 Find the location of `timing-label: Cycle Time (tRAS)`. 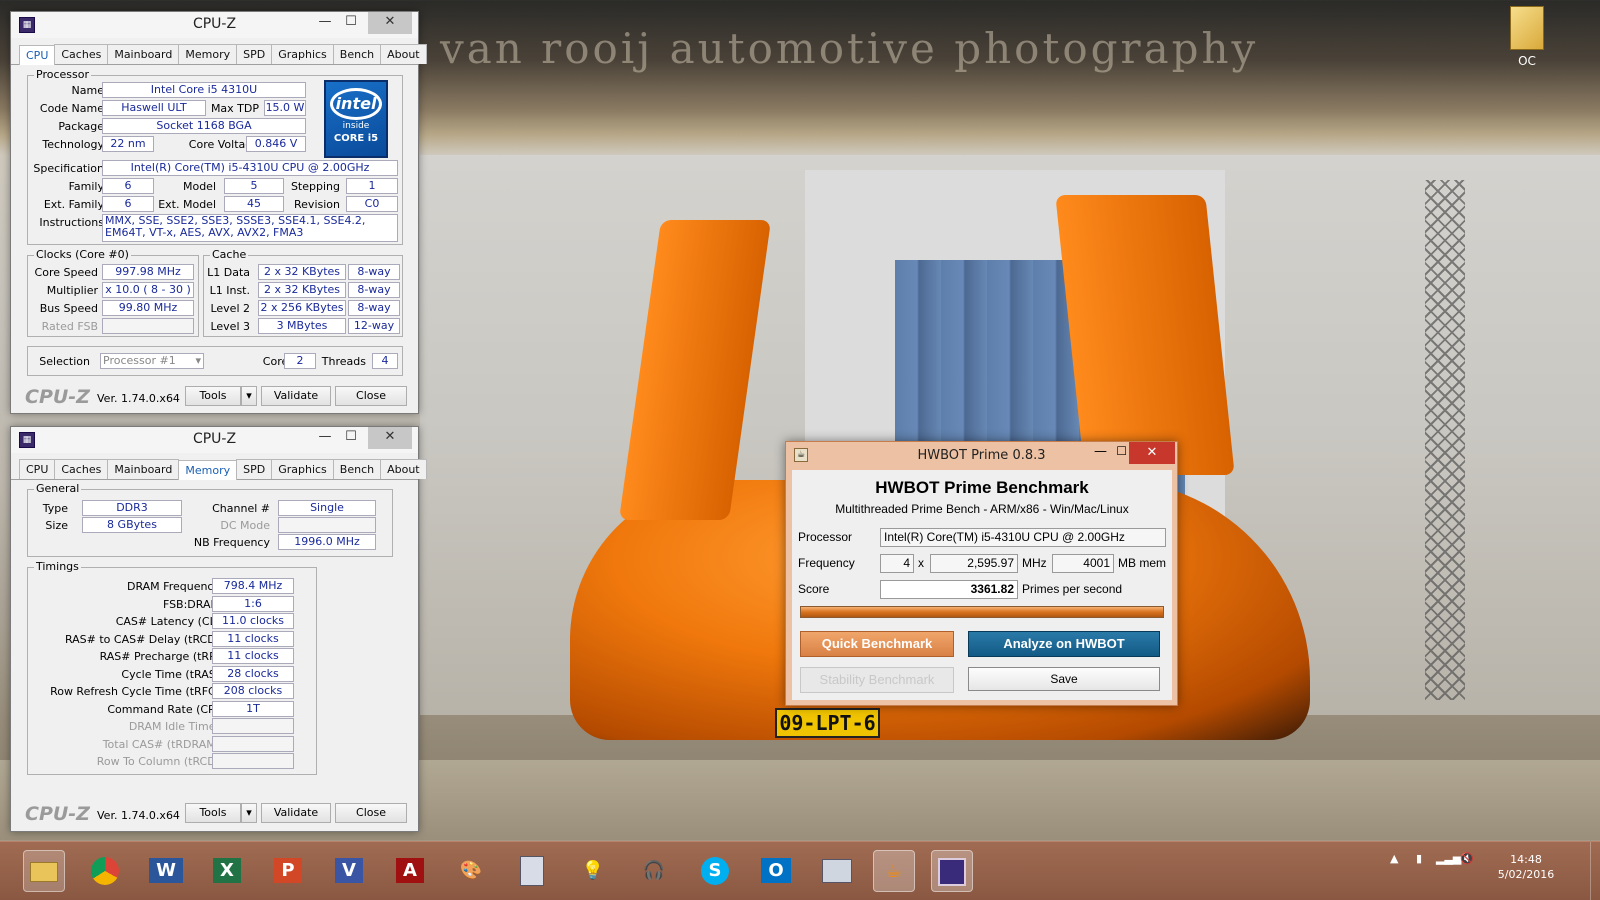

timing-label: Cycle Time (tRAS) is located at coordinates (170, 674).